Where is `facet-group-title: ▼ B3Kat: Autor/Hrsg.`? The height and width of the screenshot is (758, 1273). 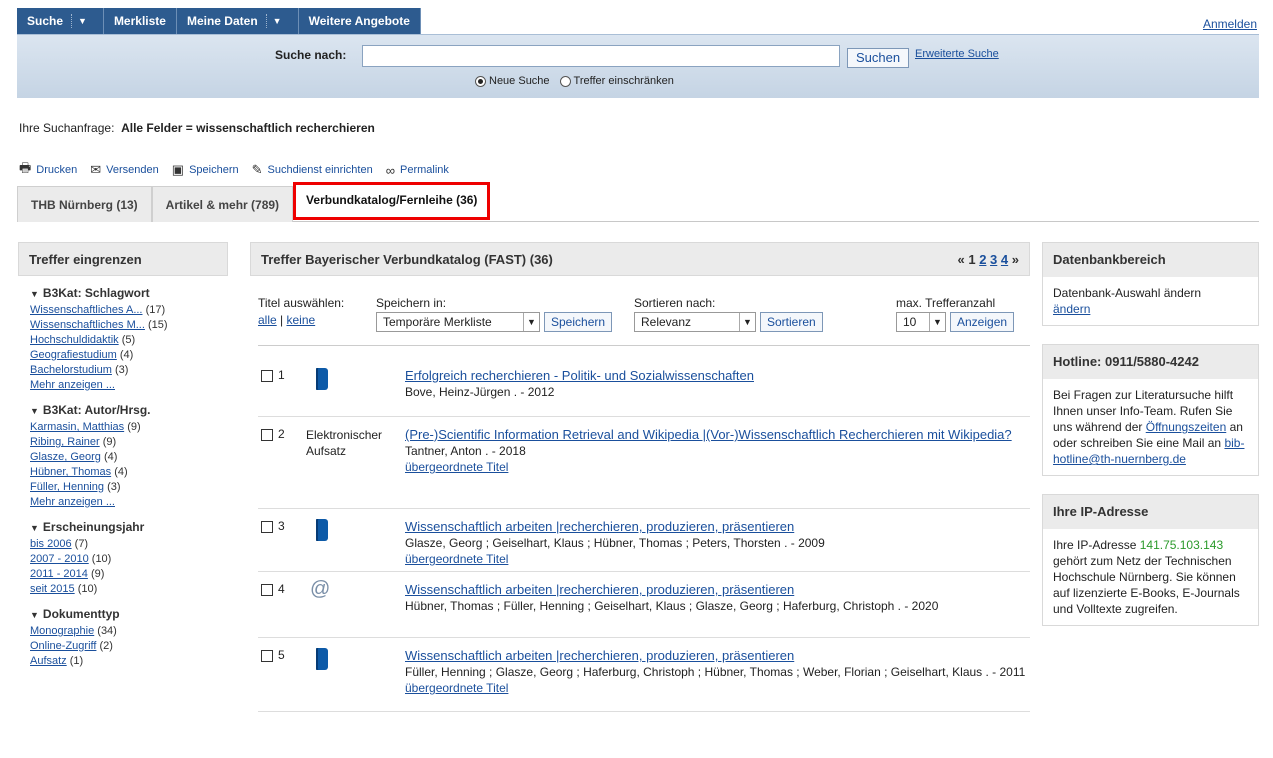 facet-group-title: ▼ B3Kat: Autor/Hrsg. is located at coordinates (129, 410).